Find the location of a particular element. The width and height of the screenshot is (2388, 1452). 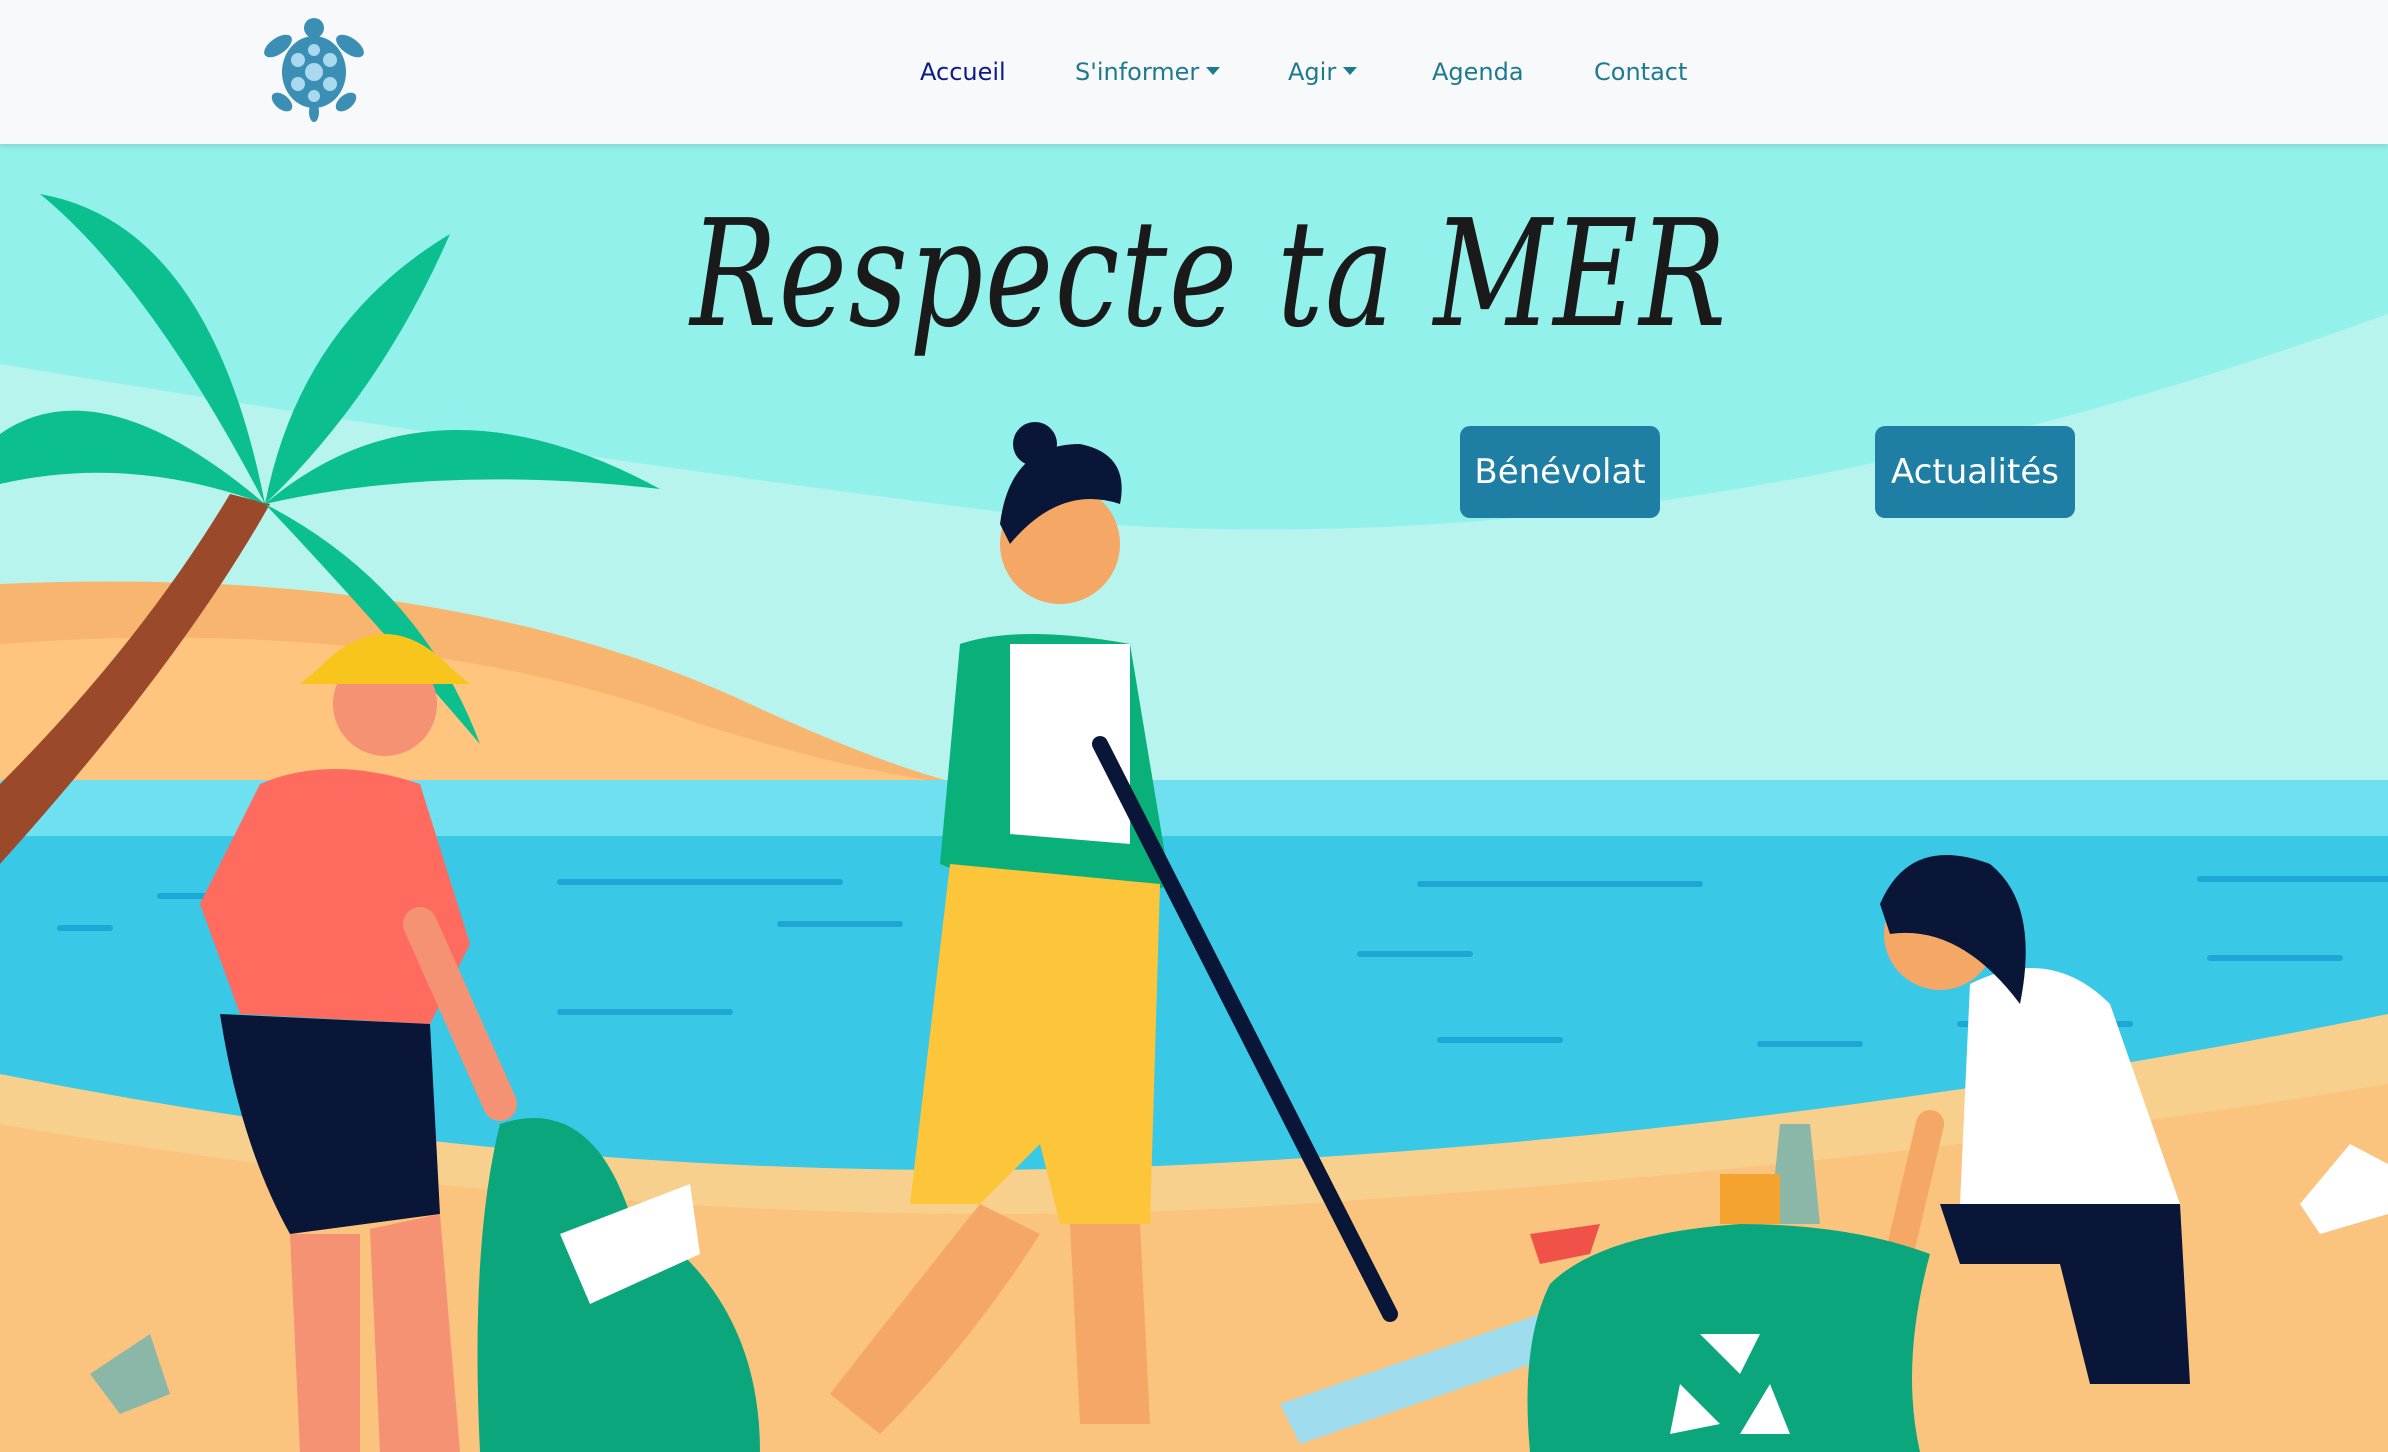

nav-menu: Accueil S'informer Agir Agenda Contact is located at coordinates (1194, 72).